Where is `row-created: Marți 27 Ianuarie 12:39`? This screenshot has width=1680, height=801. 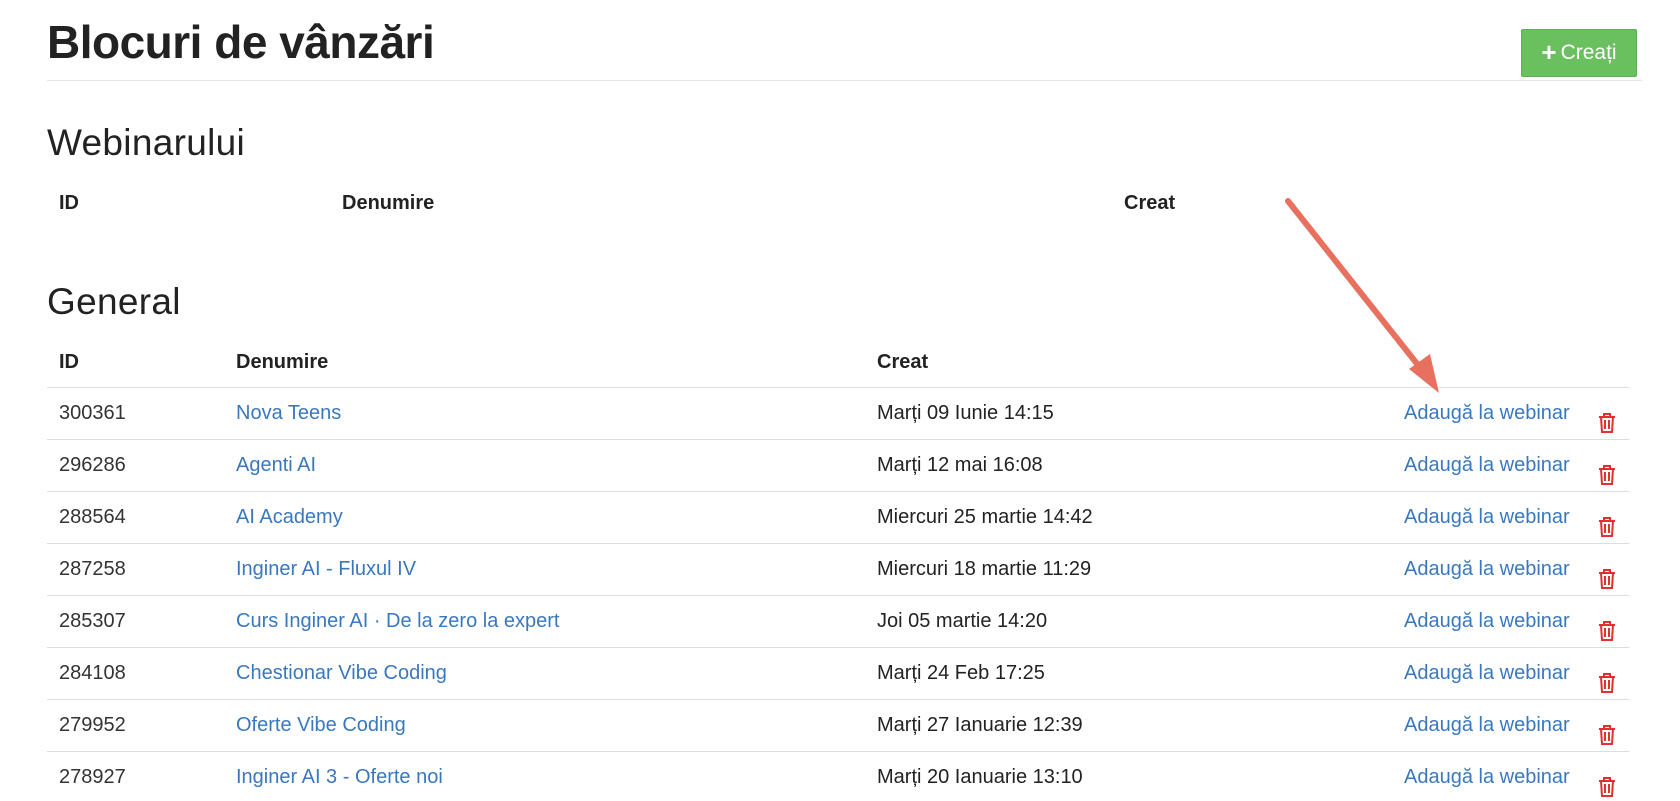 row-created: Marți 27 Ianuarie 12:39 is located at coordinates (980, 725).